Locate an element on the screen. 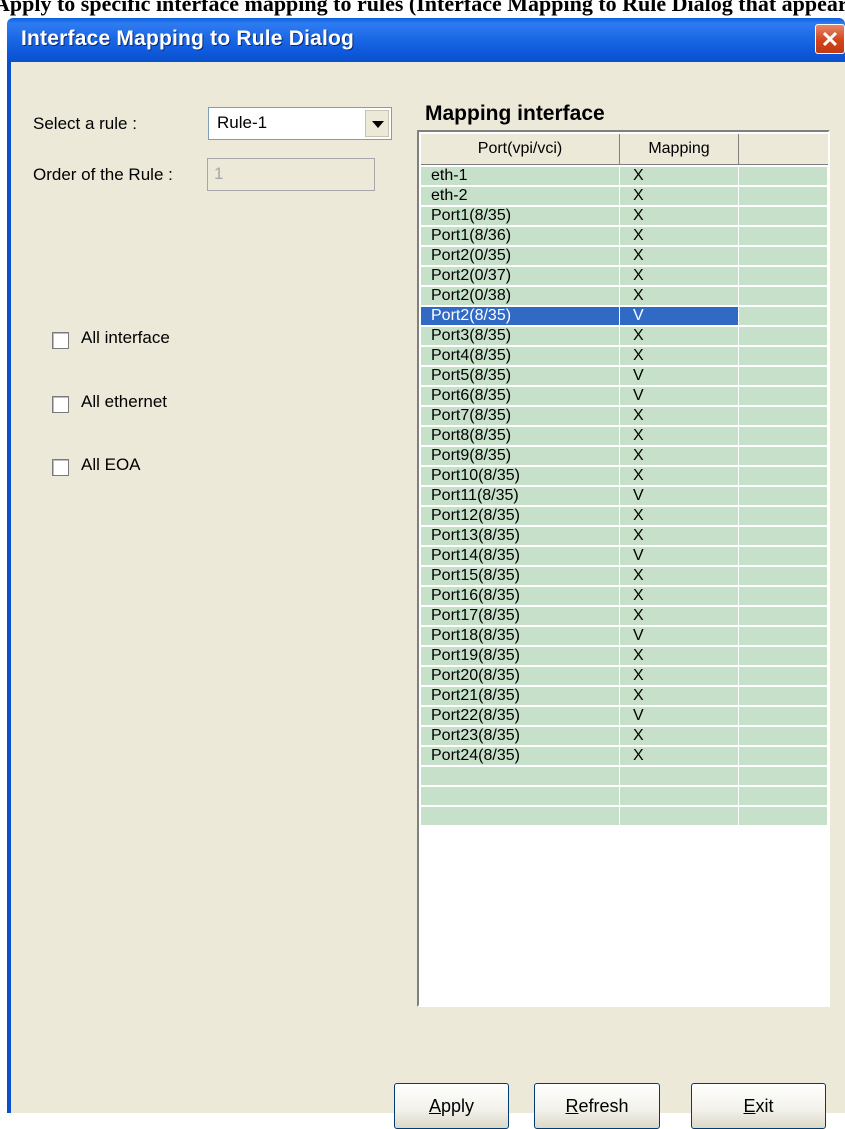  table-row: Port9(8/35) X is located at coordinates (624, 456).